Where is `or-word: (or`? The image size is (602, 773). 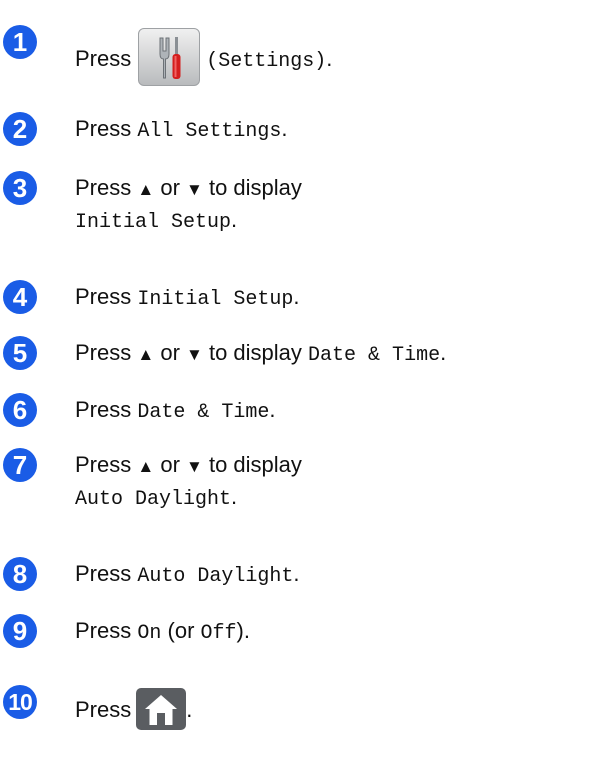 or-word: (or is located at coordinates (181, 630).